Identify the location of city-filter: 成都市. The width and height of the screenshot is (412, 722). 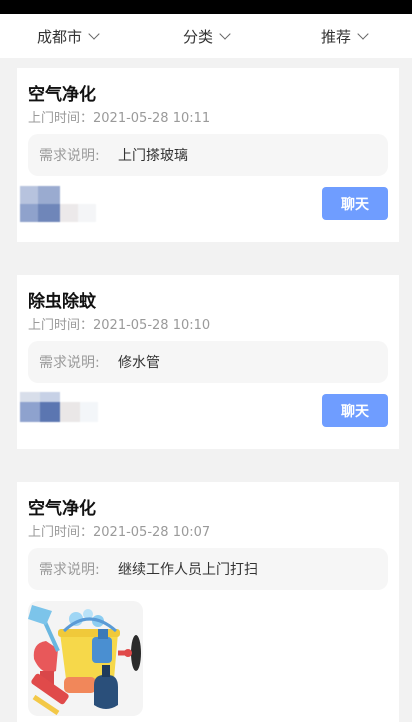
(68, 36).